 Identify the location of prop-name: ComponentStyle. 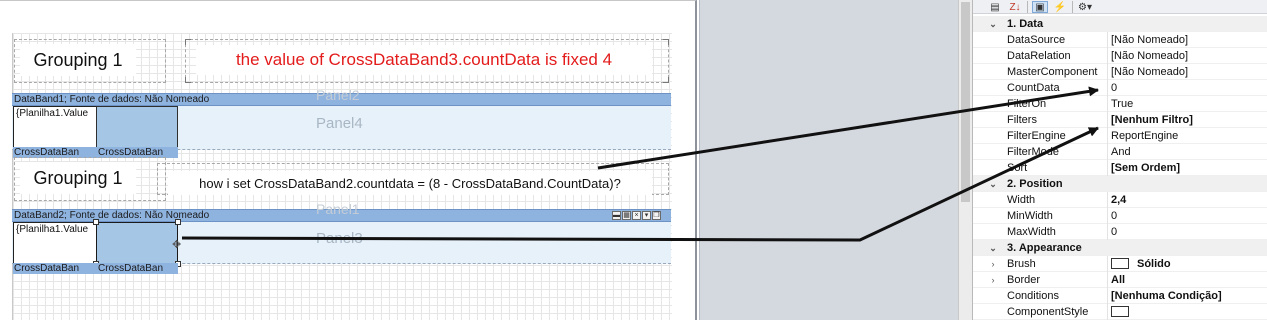
(1048, 312).